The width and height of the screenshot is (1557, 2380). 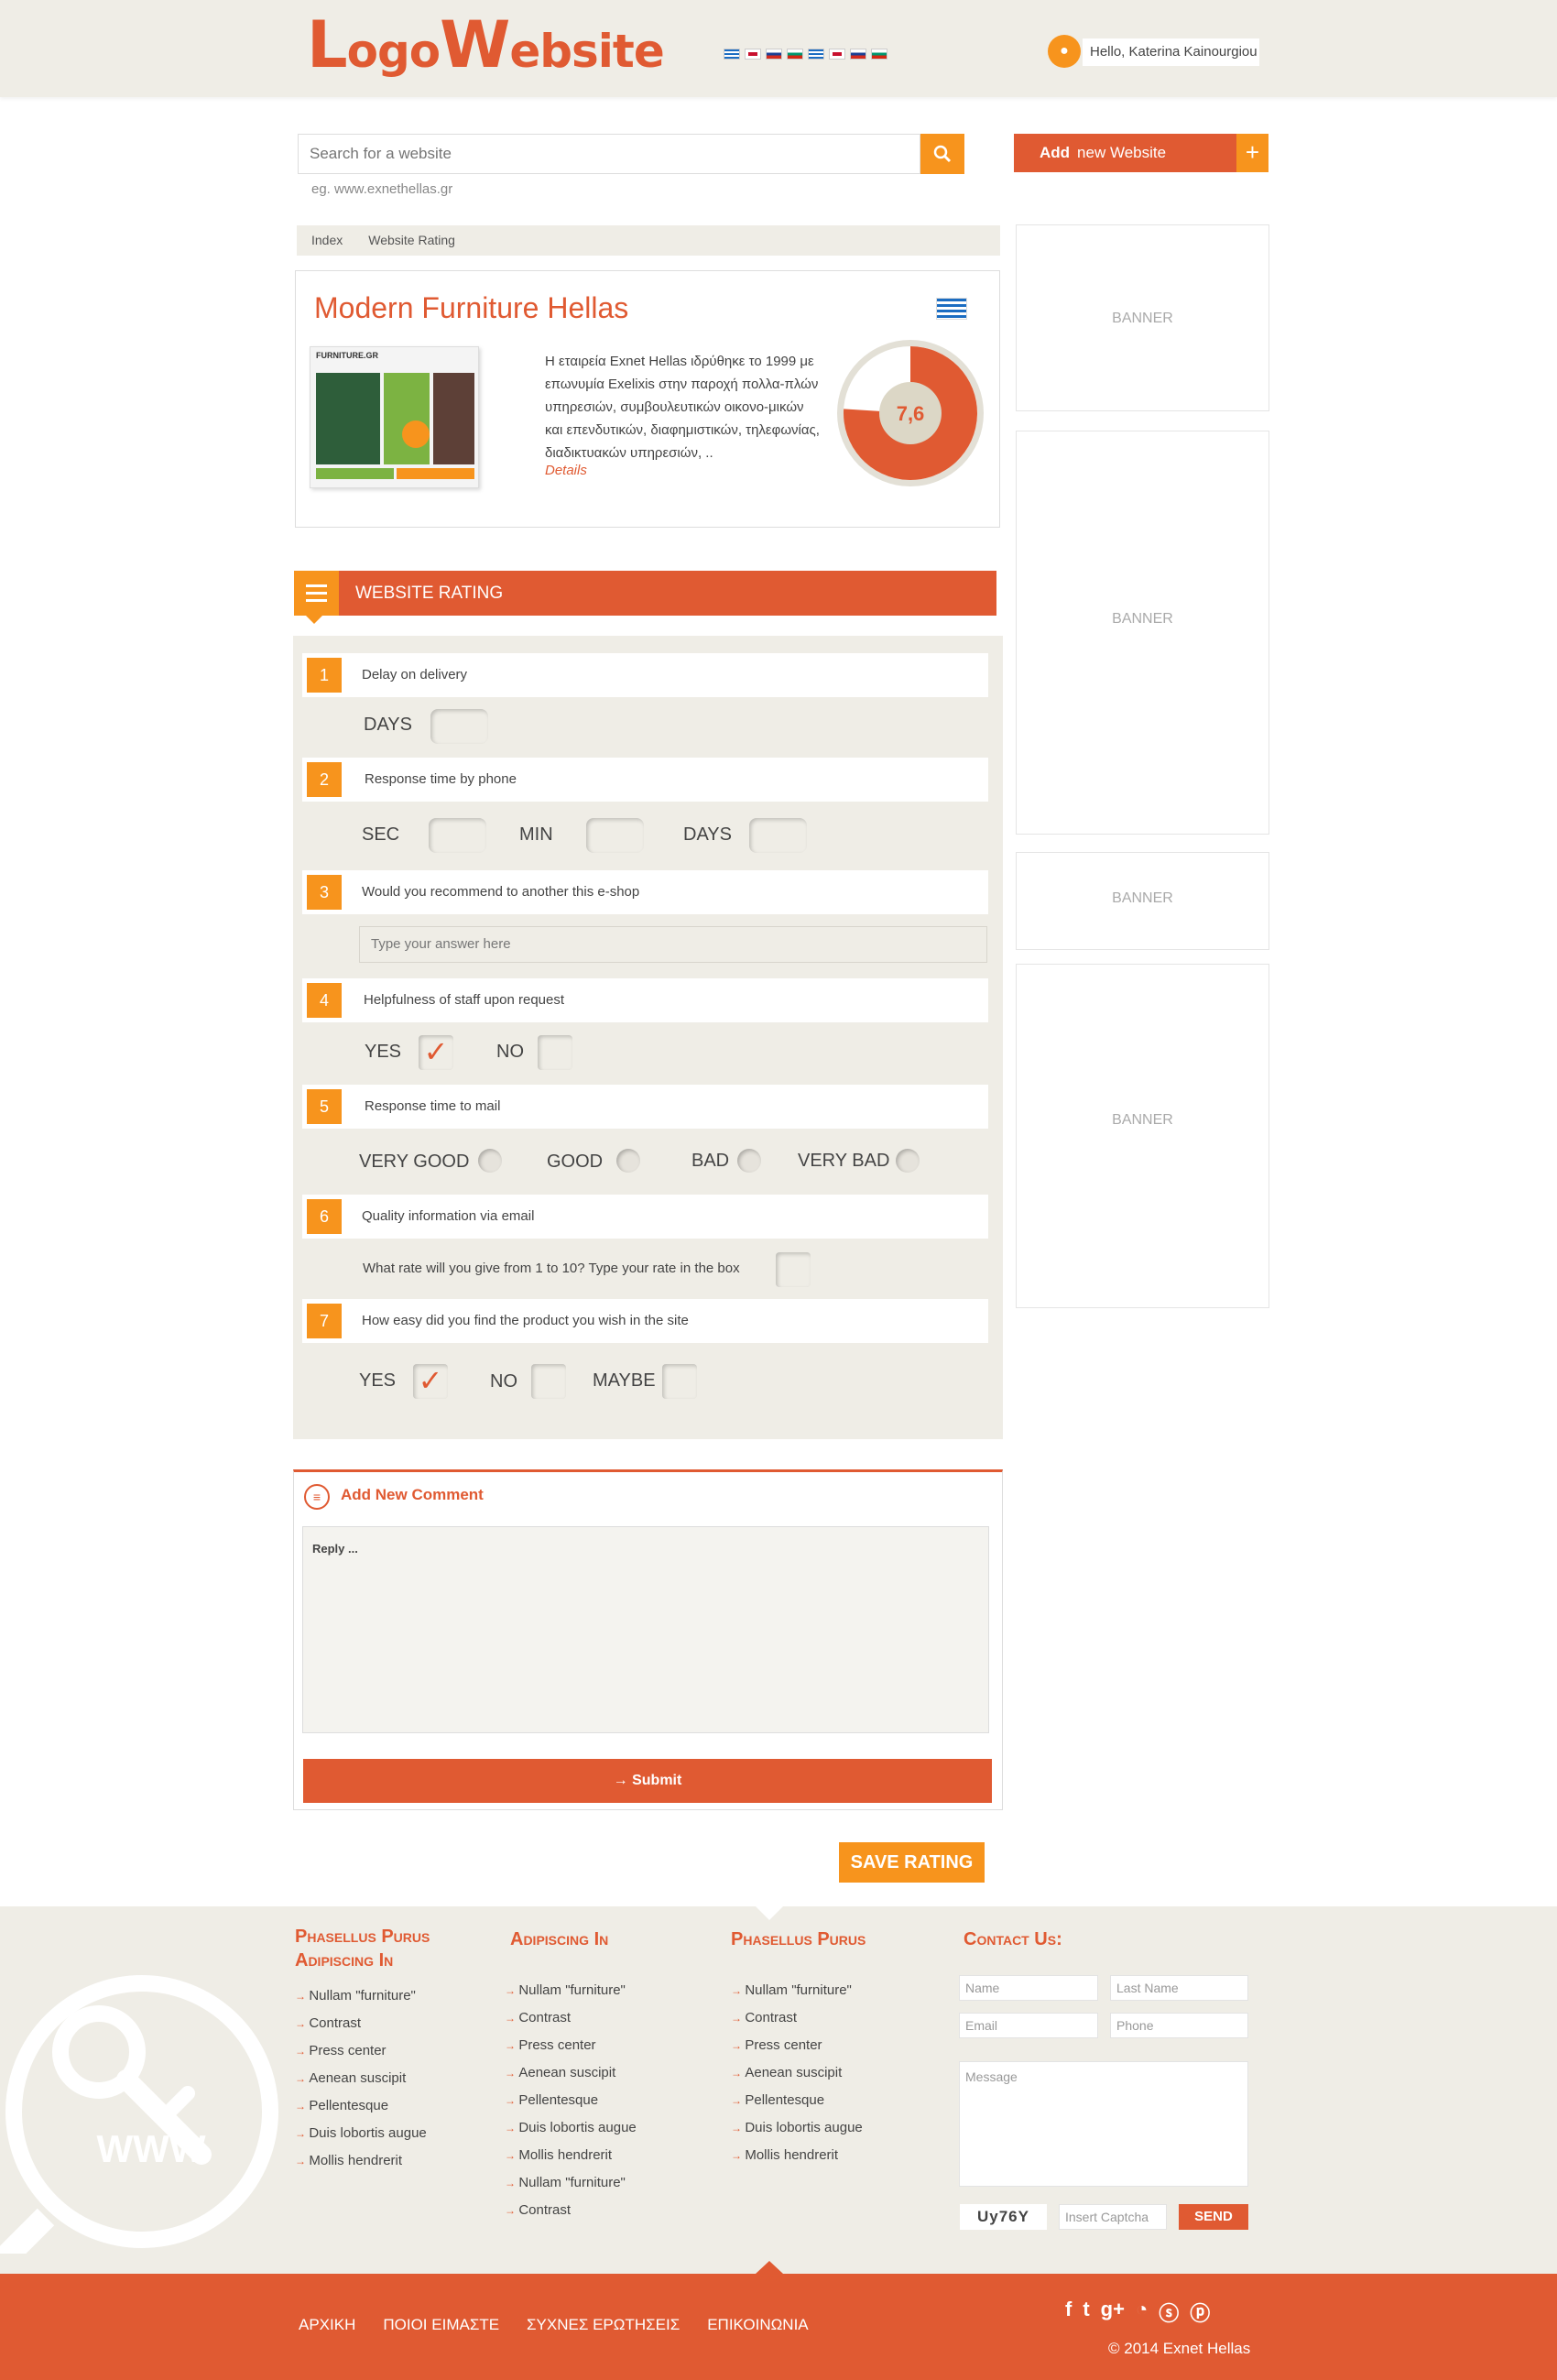 What do you see at coordinates (1086, 2312) in the screenshot?
I see `twitter-icon: t` at bounding box center [1086, 2312].